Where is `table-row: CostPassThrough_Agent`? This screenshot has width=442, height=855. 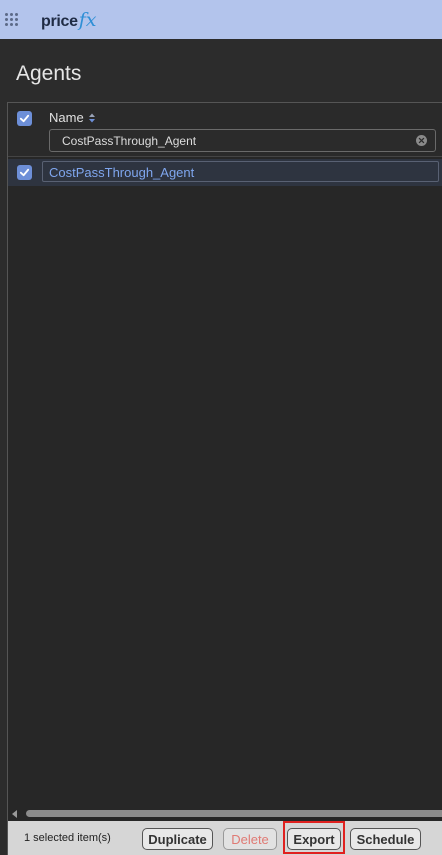 table-row: CostPassThrough_Agent is located at coordinates (225, 172).